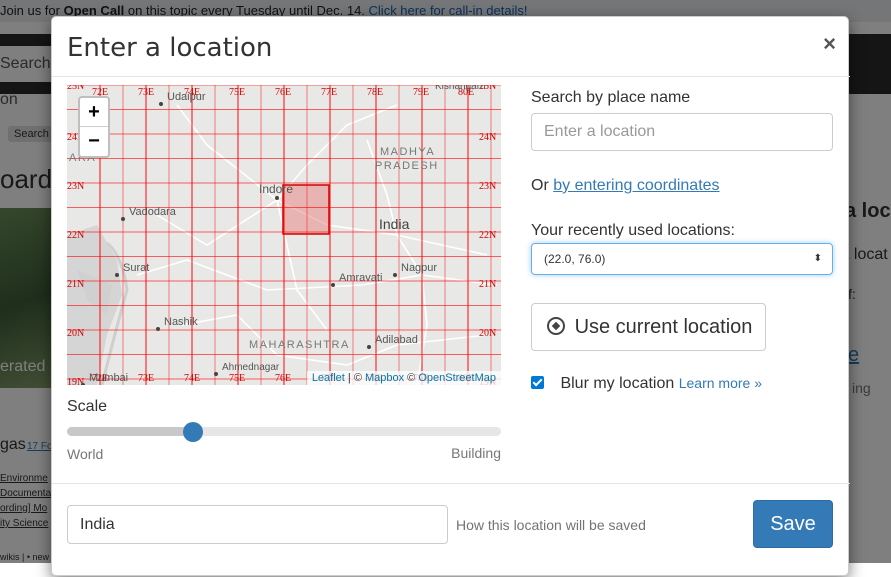 The width and height of the screenshot is (891, 577). I want to click on location-name-input: India, so click(257, 524).